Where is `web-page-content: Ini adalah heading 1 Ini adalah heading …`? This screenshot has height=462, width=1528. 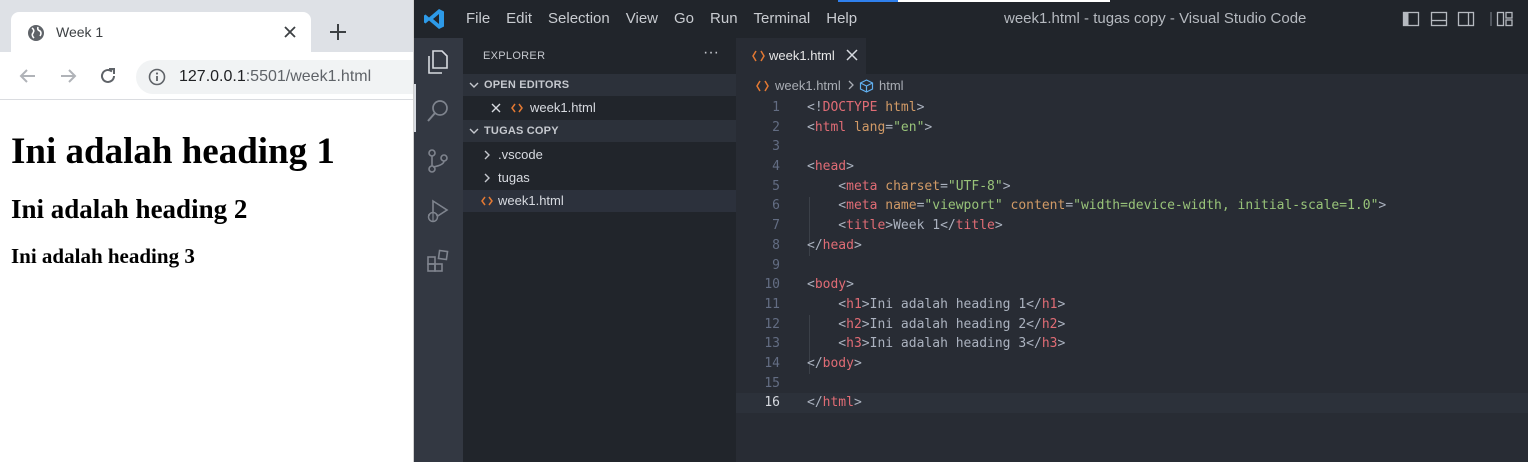
web-page-content: Ini adalah heading 1 Ini adalah heading … is located at coordinates (206, 184).